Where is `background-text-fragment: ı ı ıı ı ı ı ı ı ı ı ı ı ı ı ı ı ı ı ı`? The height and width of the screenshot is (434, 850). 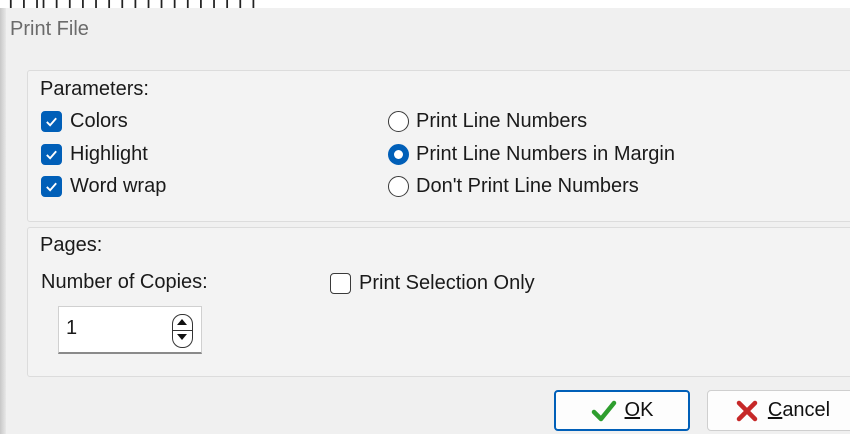 background-text-fragment: ı ı ıı ı ı ı ı ı ı ı ı ı ı ı ı ı ı ı ı is located at coordinates (132, 4).